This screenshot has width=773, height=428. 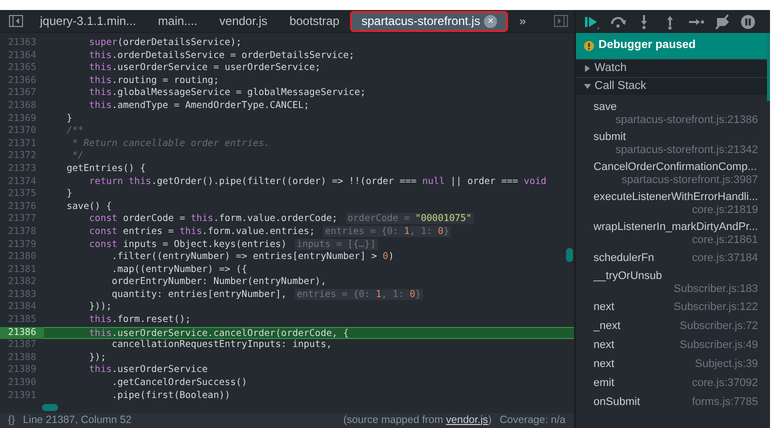 I want to click on line-number: 21372, so click(x=22, y=156).